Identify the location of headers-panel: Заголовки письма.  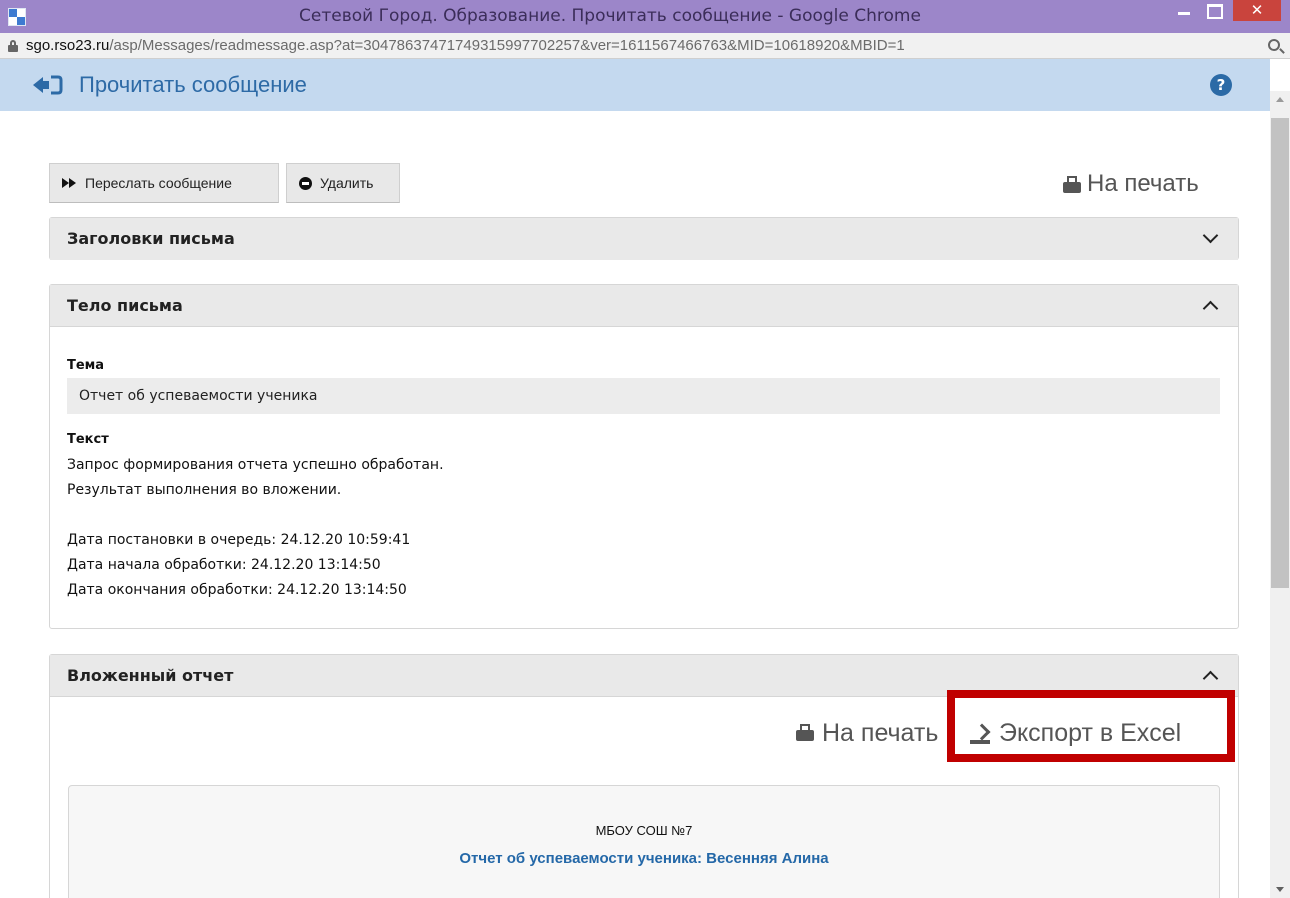
(644, 238).